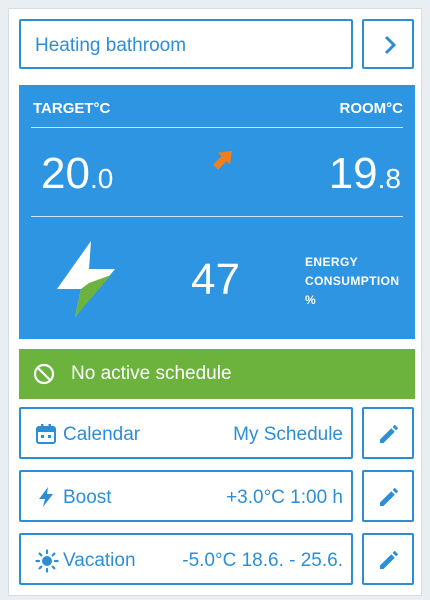 The width and height of the screenshot is (430, 600). What do you see at coordinates (44, 374) in the screenshot?
I see `no-entry-icon` at bounding box center [44, 374].